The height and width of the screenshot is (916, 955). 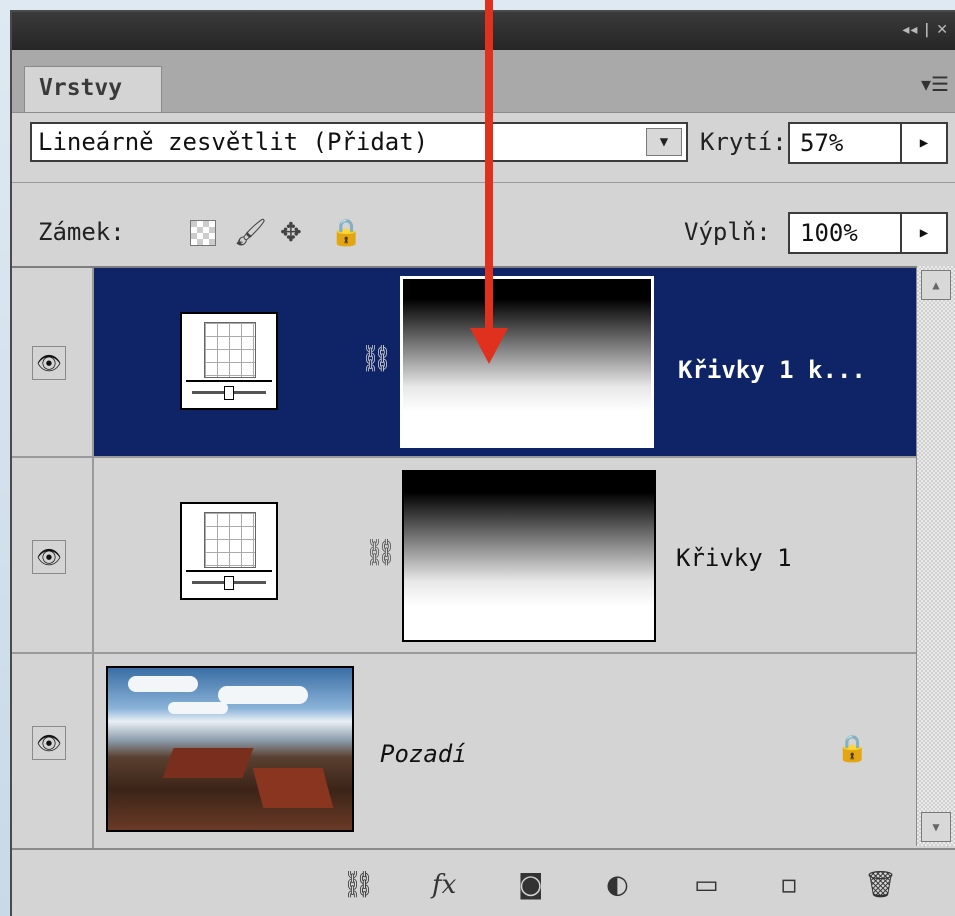 What do you see at coordinates (734, 558) in the screenshot?
I see `layer-name: Křivky 1` at bounding box center [734, 558].